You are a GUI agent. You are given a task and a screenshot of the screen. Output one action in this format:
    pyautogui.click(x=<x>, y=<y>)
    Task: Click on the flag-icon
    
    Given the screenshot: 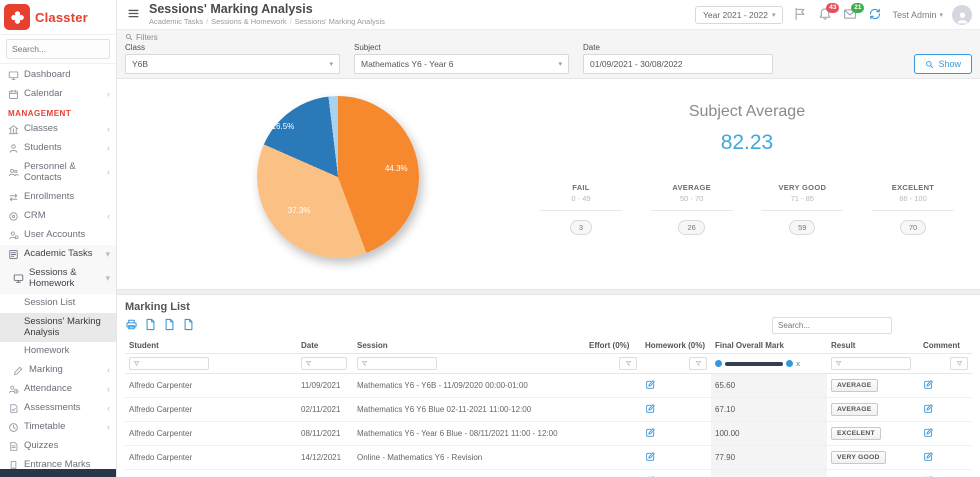 What is the action you would take?
    pyautogui.click(x=800, y=15)
    